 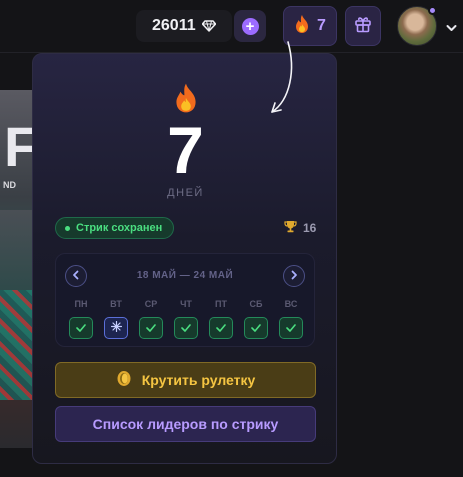 I want to click on spin-roulette-label: Крутить рулетку, so click(x=198, y=380).